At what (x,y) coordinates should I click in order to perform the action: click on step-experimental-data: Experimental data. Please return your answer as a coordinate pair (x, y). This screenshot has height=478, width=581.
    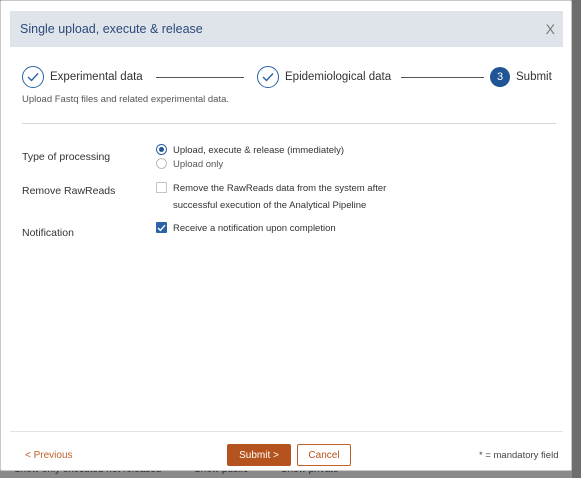
    Looking at the image, I should click on (82, 77).